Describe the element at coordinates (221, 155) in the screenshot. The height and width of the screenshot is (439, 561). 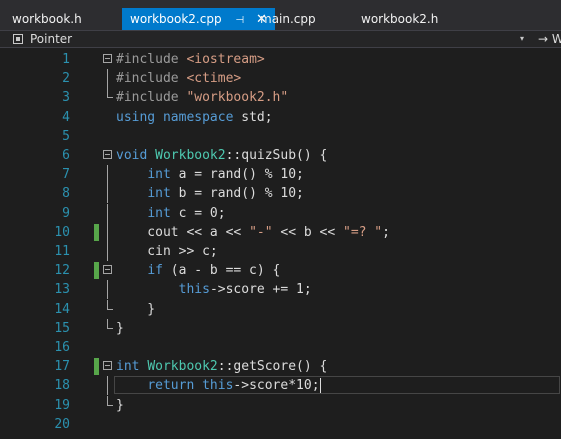
I see `code-text: void Workbook2::quizSub() {` at that location.